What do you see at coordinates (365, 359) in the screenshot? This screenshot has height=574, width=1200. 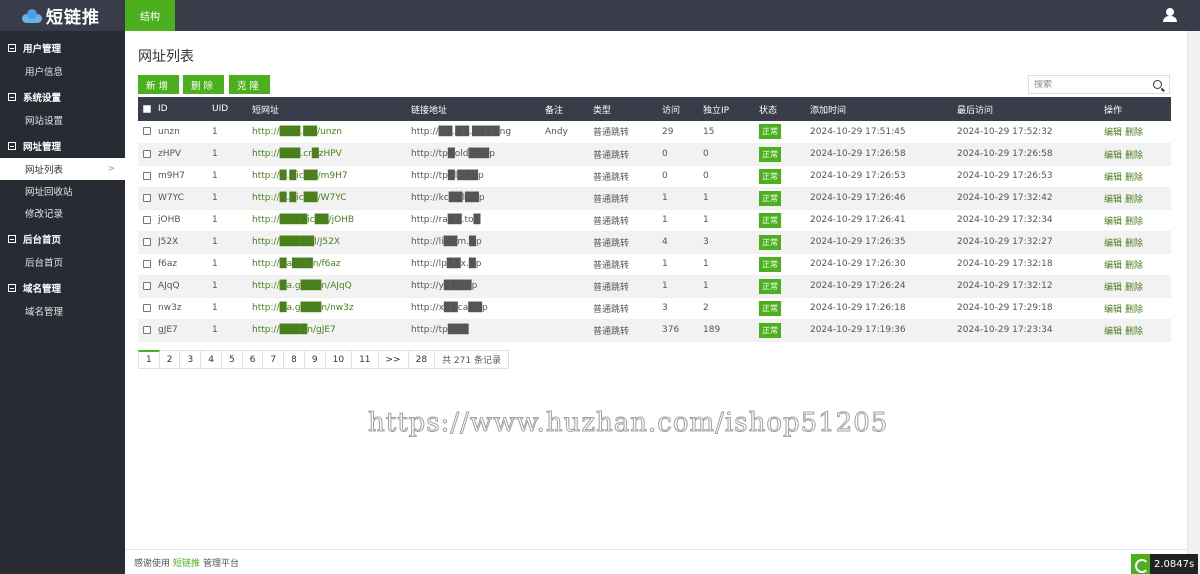 I see `page-button: 11` at bounding box center [365, 359].